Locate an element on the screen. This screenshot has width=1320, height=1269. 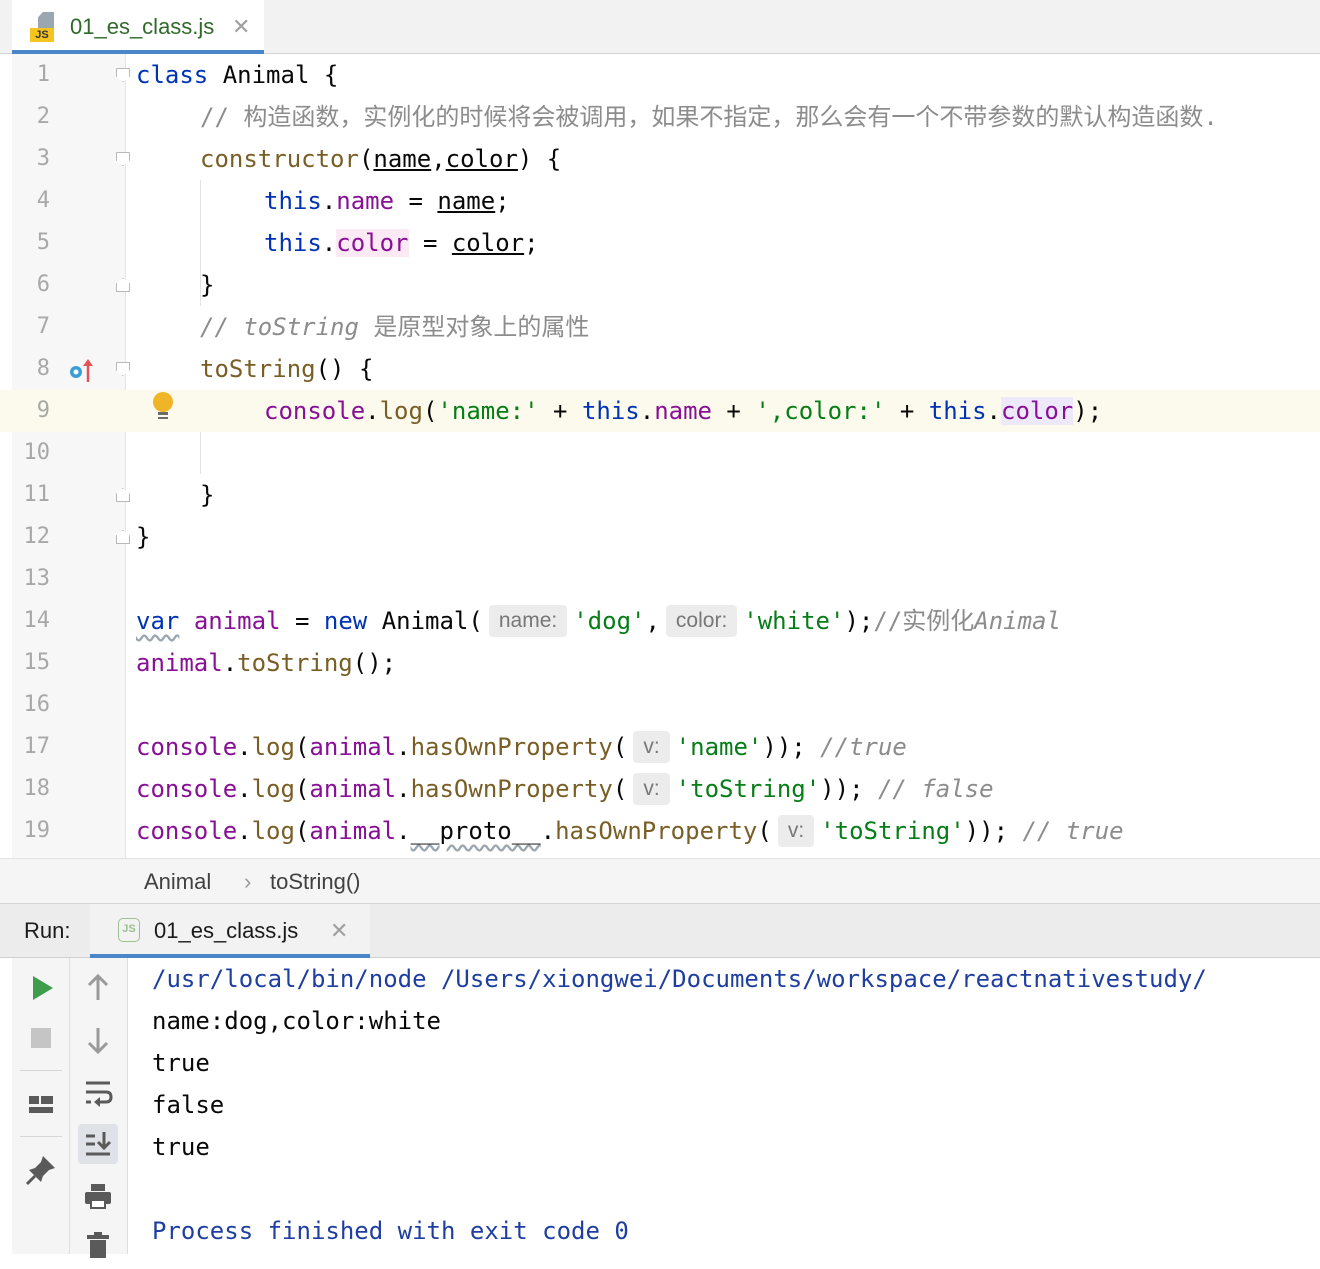
code-line: 13 is located at coordinates (660, 579).